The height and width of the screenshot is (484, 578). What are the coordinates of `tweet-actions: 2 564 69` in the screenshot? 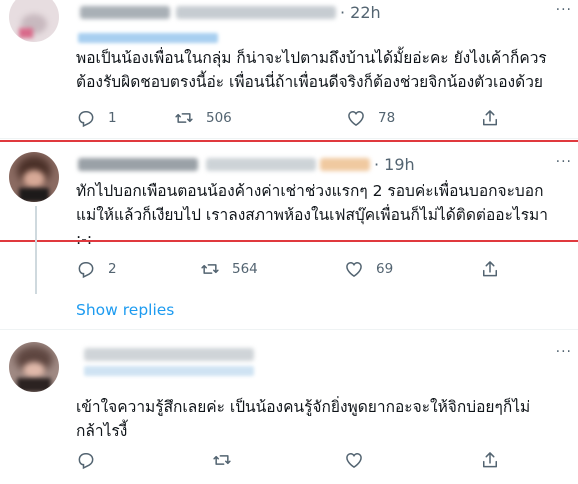 It's located at (322, 269).